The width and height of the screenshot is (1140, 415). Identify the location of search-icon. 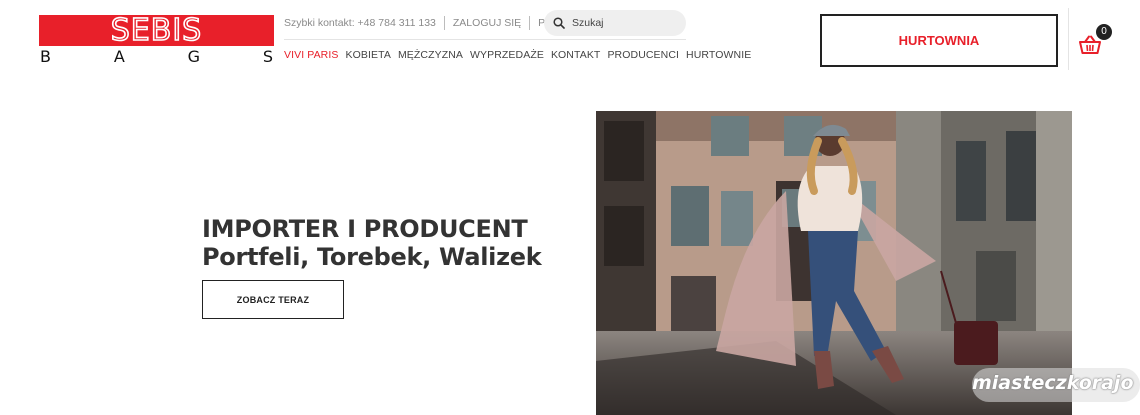
(559, 23).